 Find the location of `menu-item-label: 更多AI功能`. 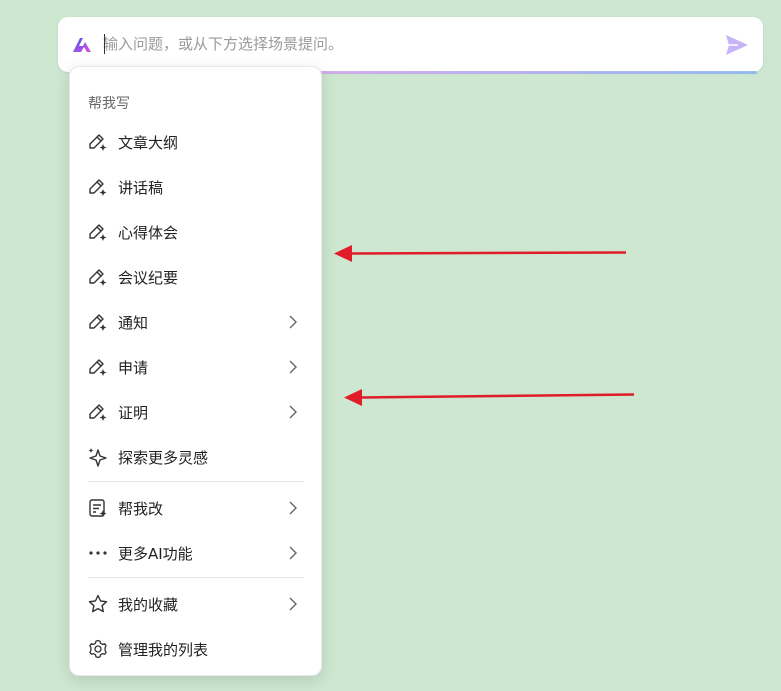

menu-item-label: 更多AI功能 is located at coordinates (155, 554).